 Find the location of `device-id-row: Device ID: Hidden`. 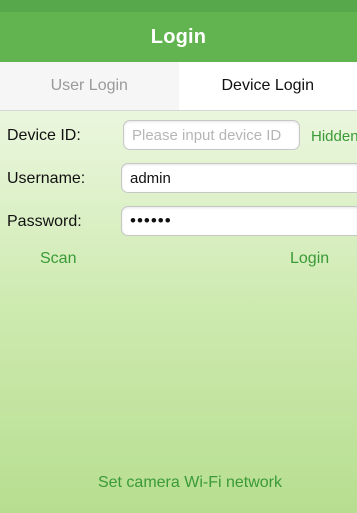

device-id-row: Device ID: Hidden is located at coordinates (178, 136).